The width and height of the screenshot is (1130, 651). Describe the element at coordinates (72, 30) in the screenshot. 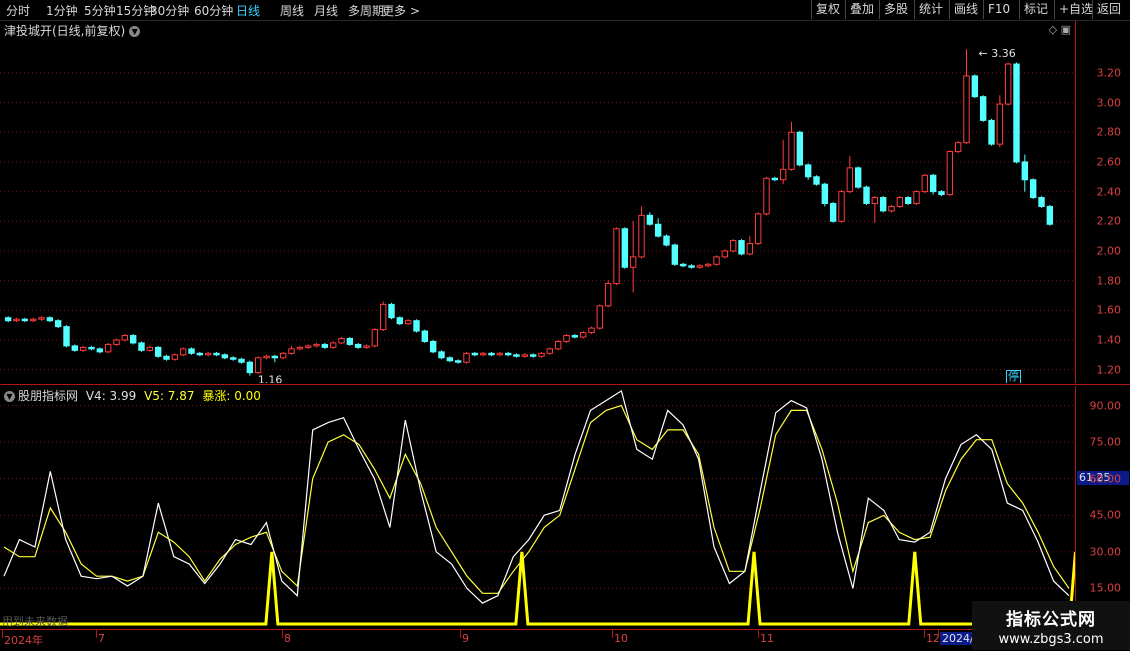

I see `stock-title: 津投城开(日线,前复权) ▼` at that location.